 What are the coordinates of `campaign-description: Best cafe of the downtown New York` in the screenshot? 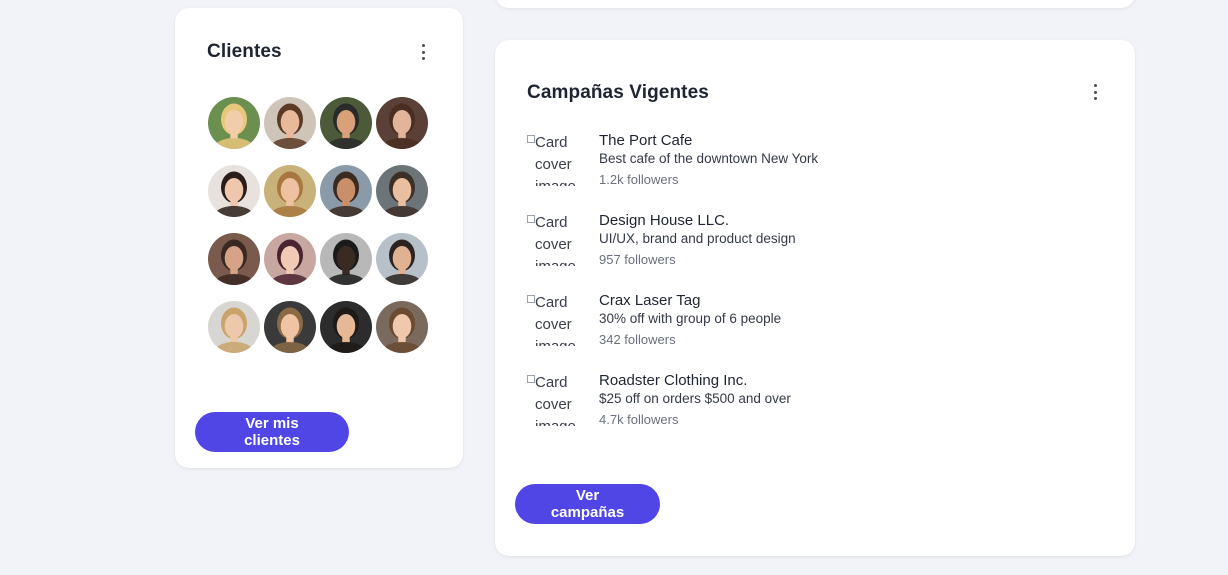 It's located at (709, 158).